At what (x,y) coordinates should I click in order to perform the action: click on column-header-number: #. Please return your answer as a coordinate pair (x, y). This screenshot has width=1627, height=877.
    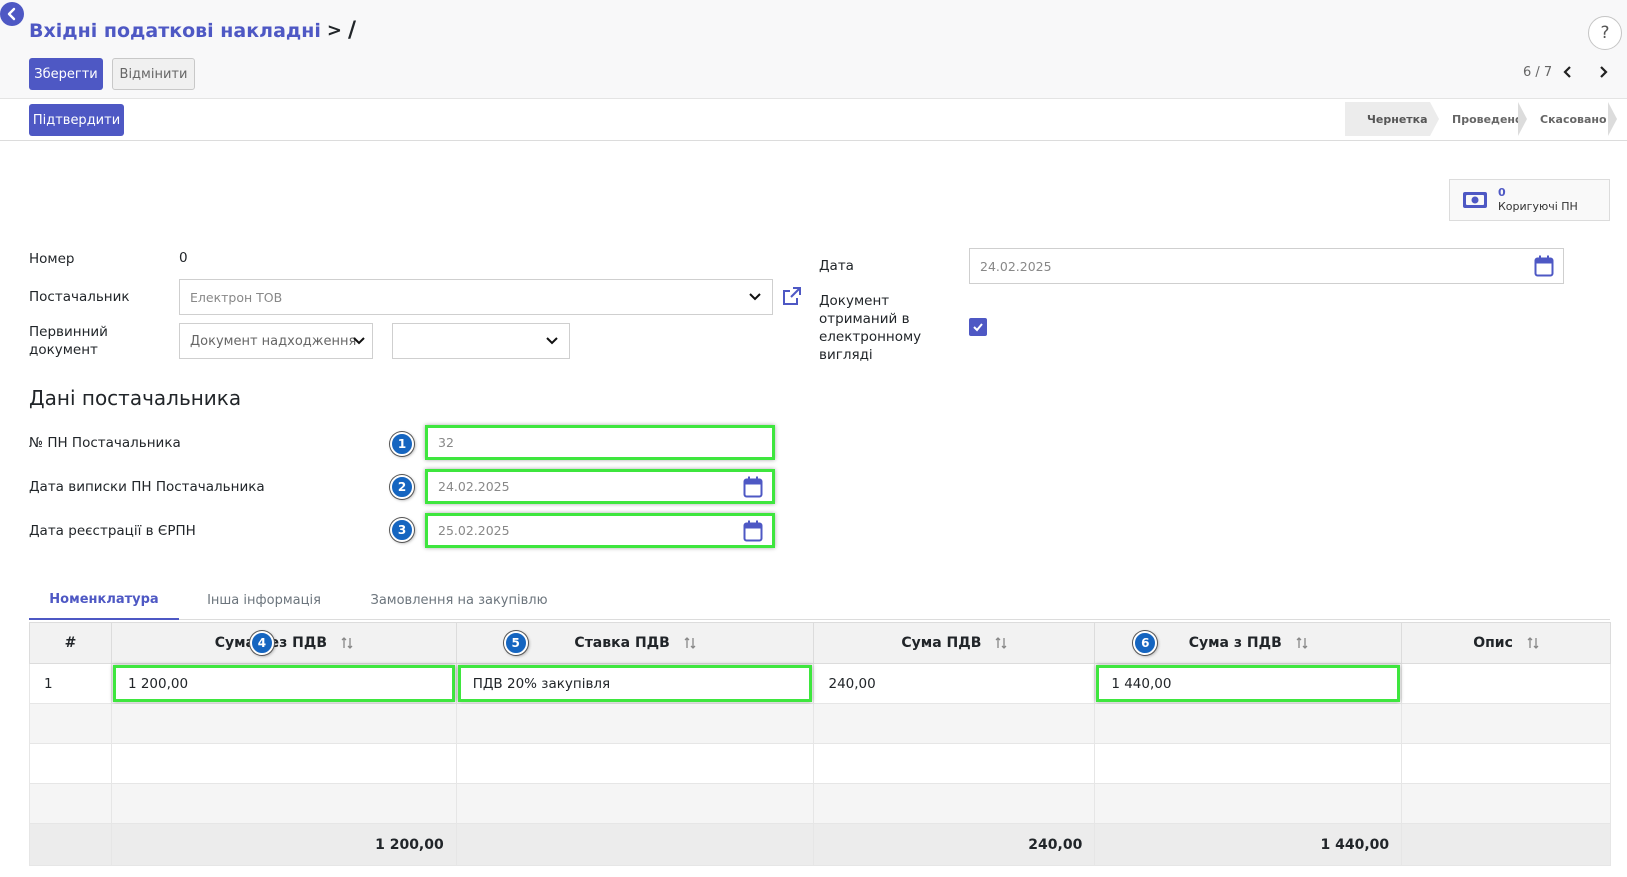
    Looking at the image, I should click on (70, 643).